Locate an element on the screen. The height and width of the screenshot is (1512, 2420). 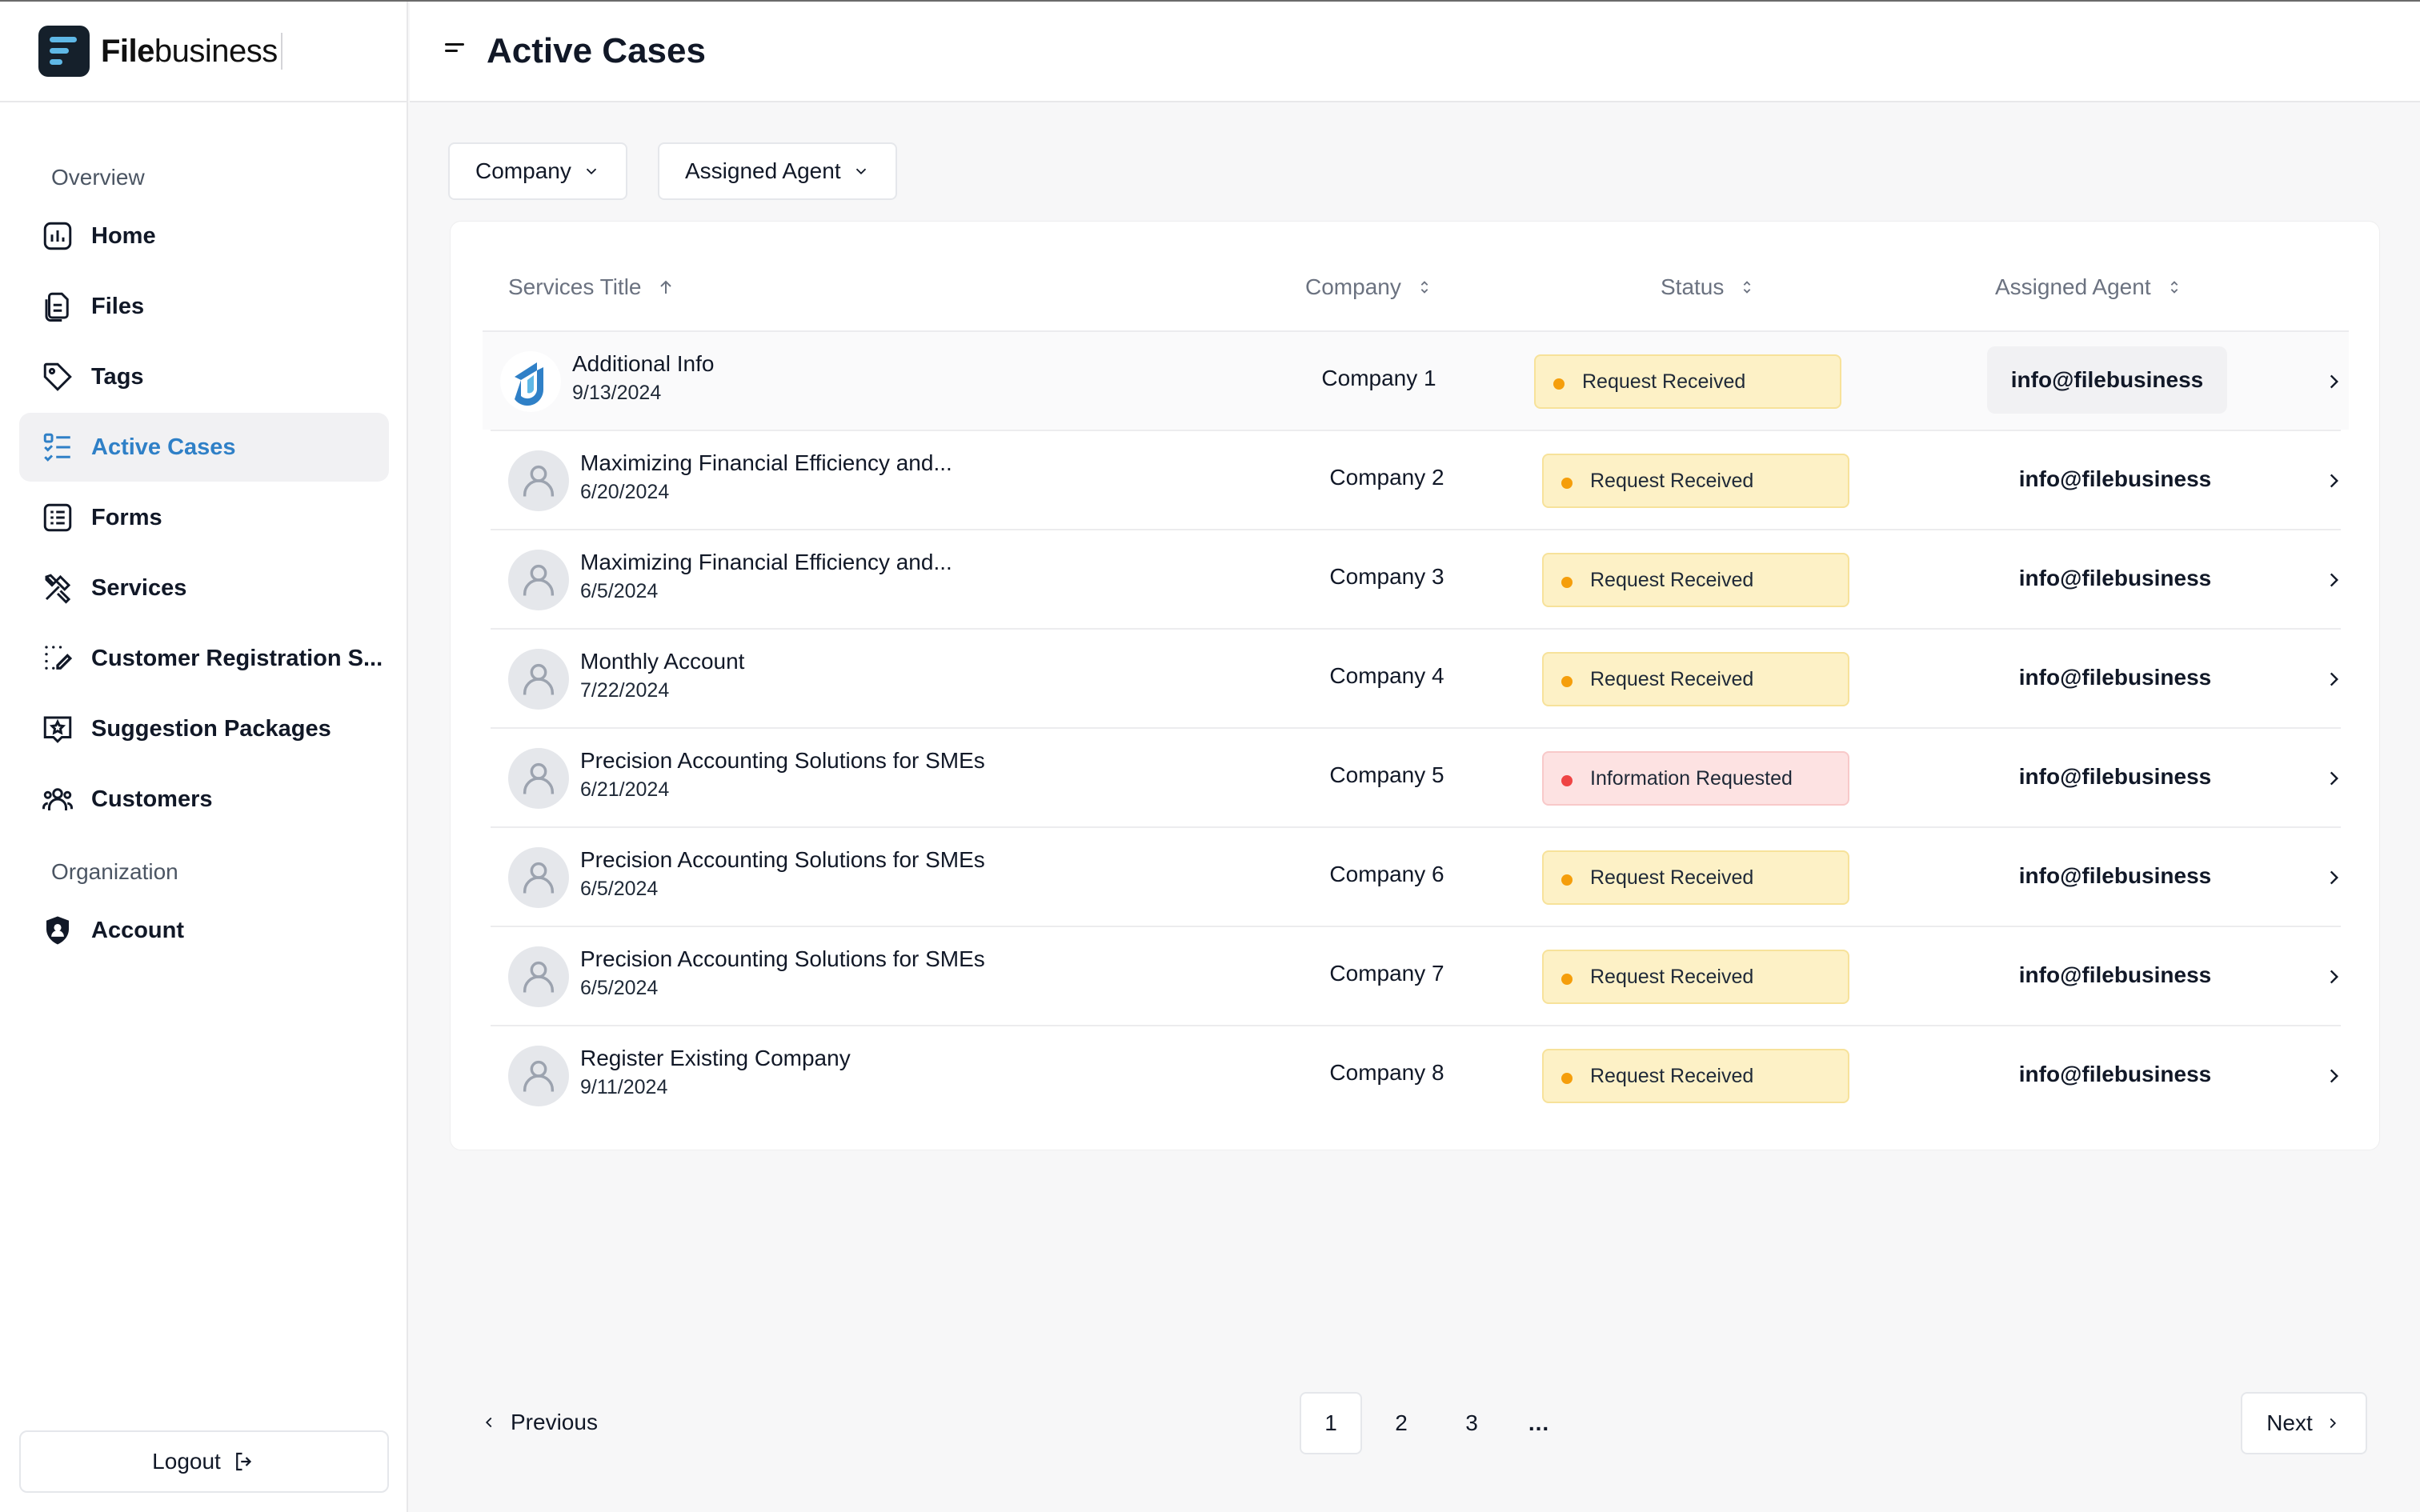
sidebar-item-label: Suggestion Packages is located at coordinates (211, 728).